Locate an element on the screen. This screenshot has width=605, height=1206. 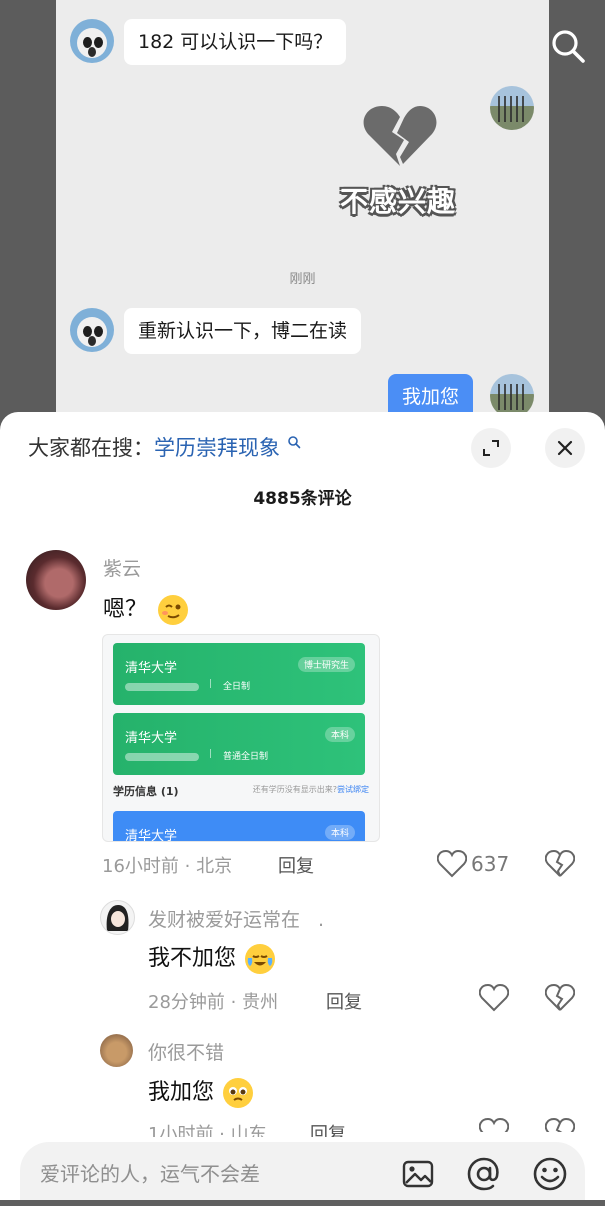
emoji-icon is located at coordinates (550, 1174).